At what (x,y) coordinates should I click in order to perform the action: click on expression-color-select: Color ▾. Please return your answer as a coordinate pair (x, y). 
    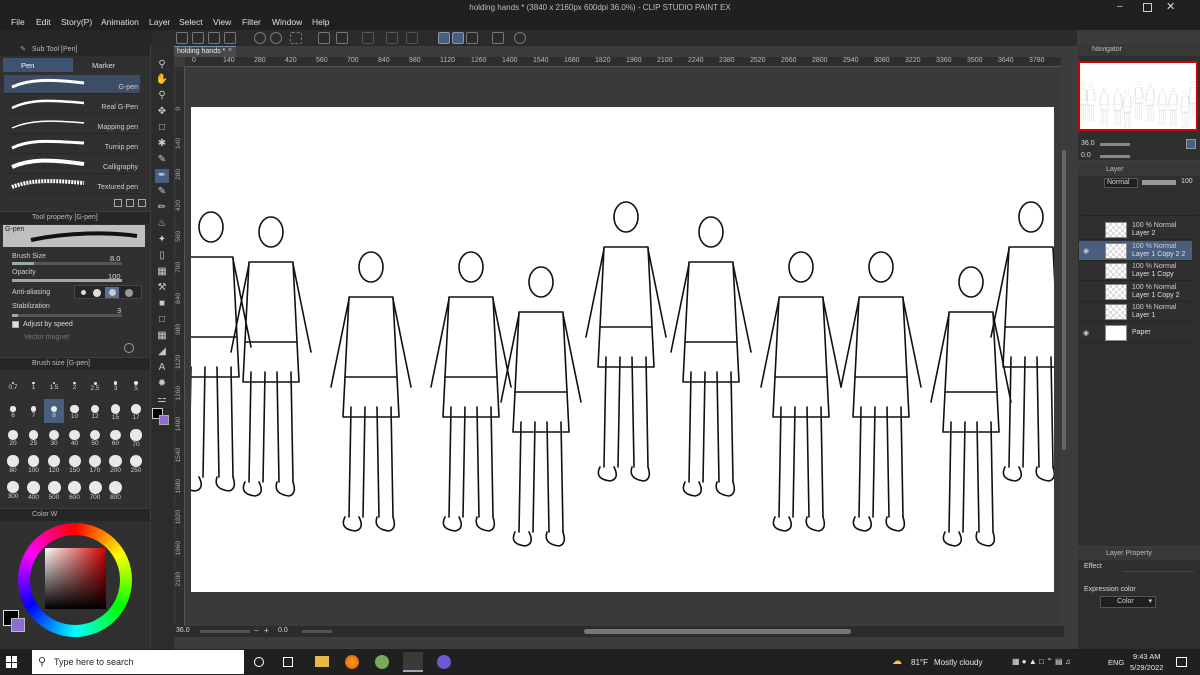
    Looking at the image, I should click on (1128, 602).